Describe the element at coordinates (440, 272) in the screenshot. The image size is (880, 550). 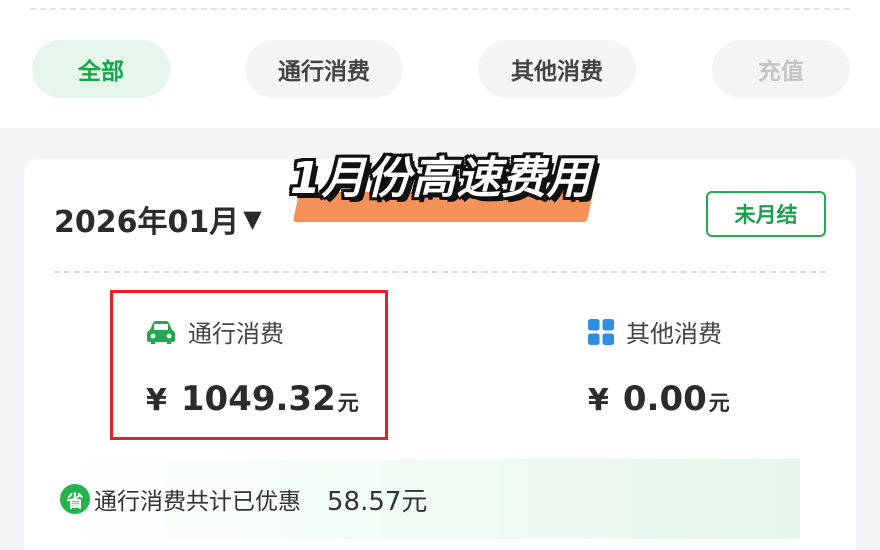
I see `card-divider` at that location.